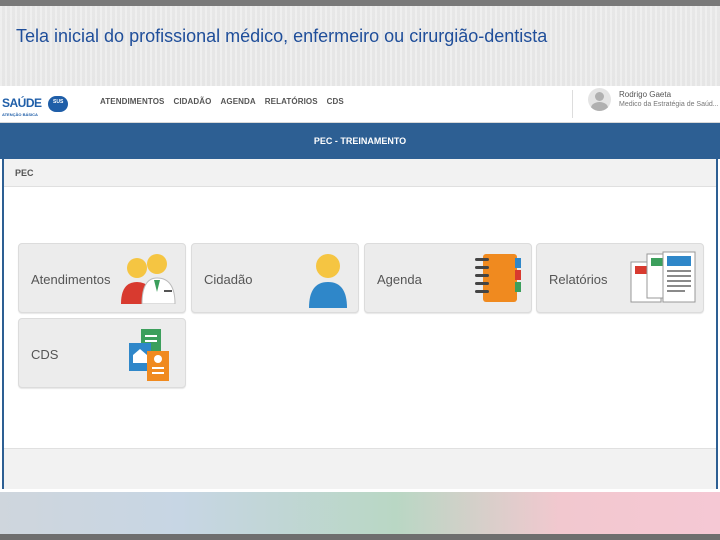 The width and height of the screenshot is (720, 540). I want to click on environment-label: PEC - TREINAMENTO, so click(360, 141).